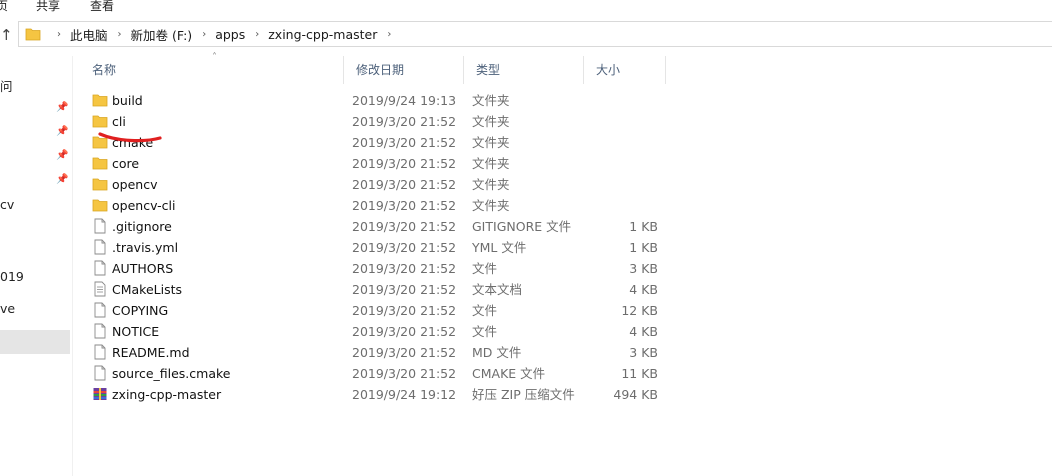 The height and width of the screenshot is (476, 1052). I want to click on column-type: 类型, so click(524, 70).